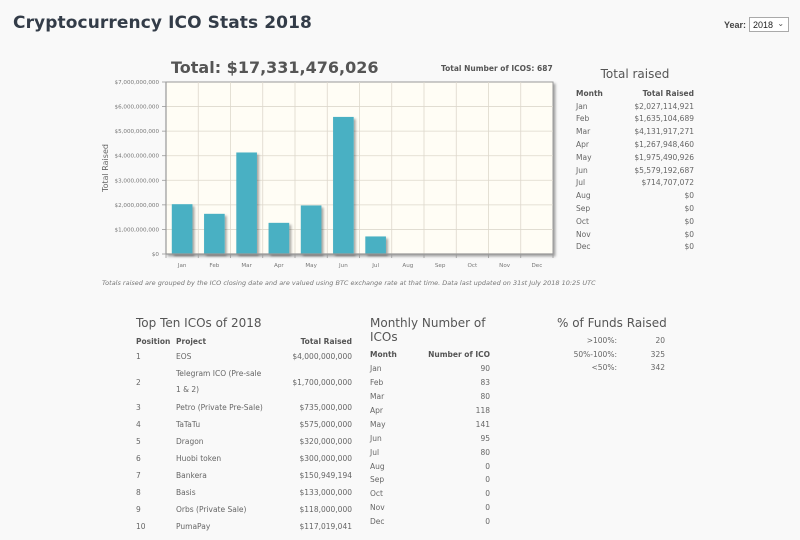  Describe the element at coordinates (193, 526) in the screenshot. I see `project-cell: PumaPay` at that location.